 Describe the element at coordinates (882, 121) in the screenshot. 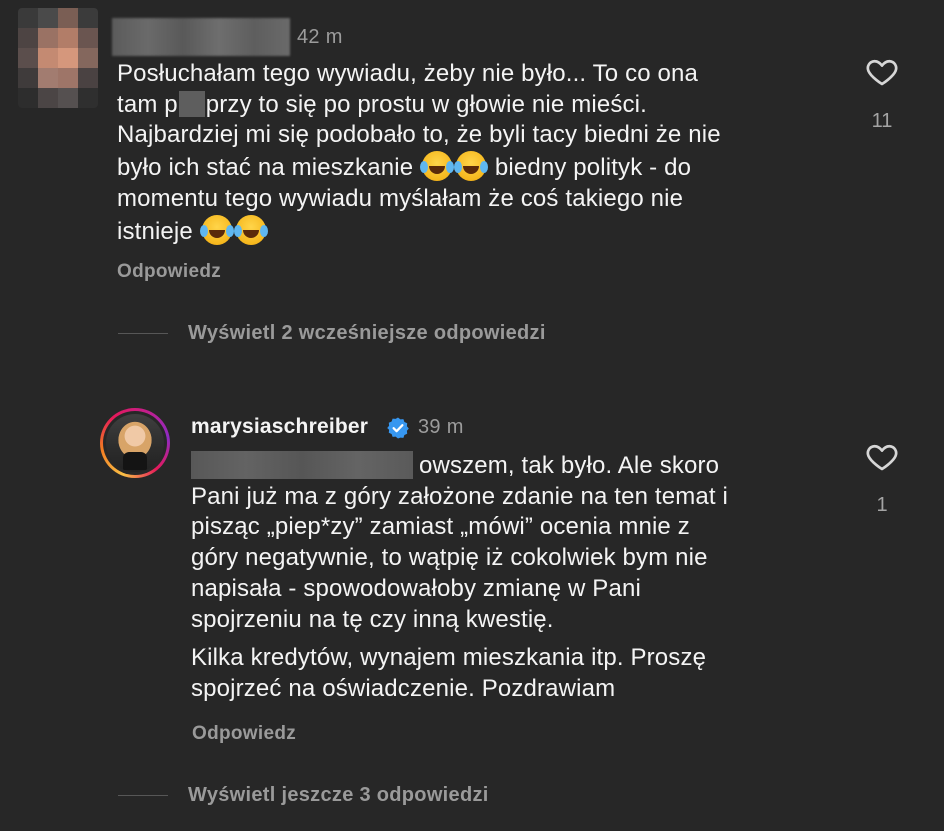

I see `like-count: 11` at that location.